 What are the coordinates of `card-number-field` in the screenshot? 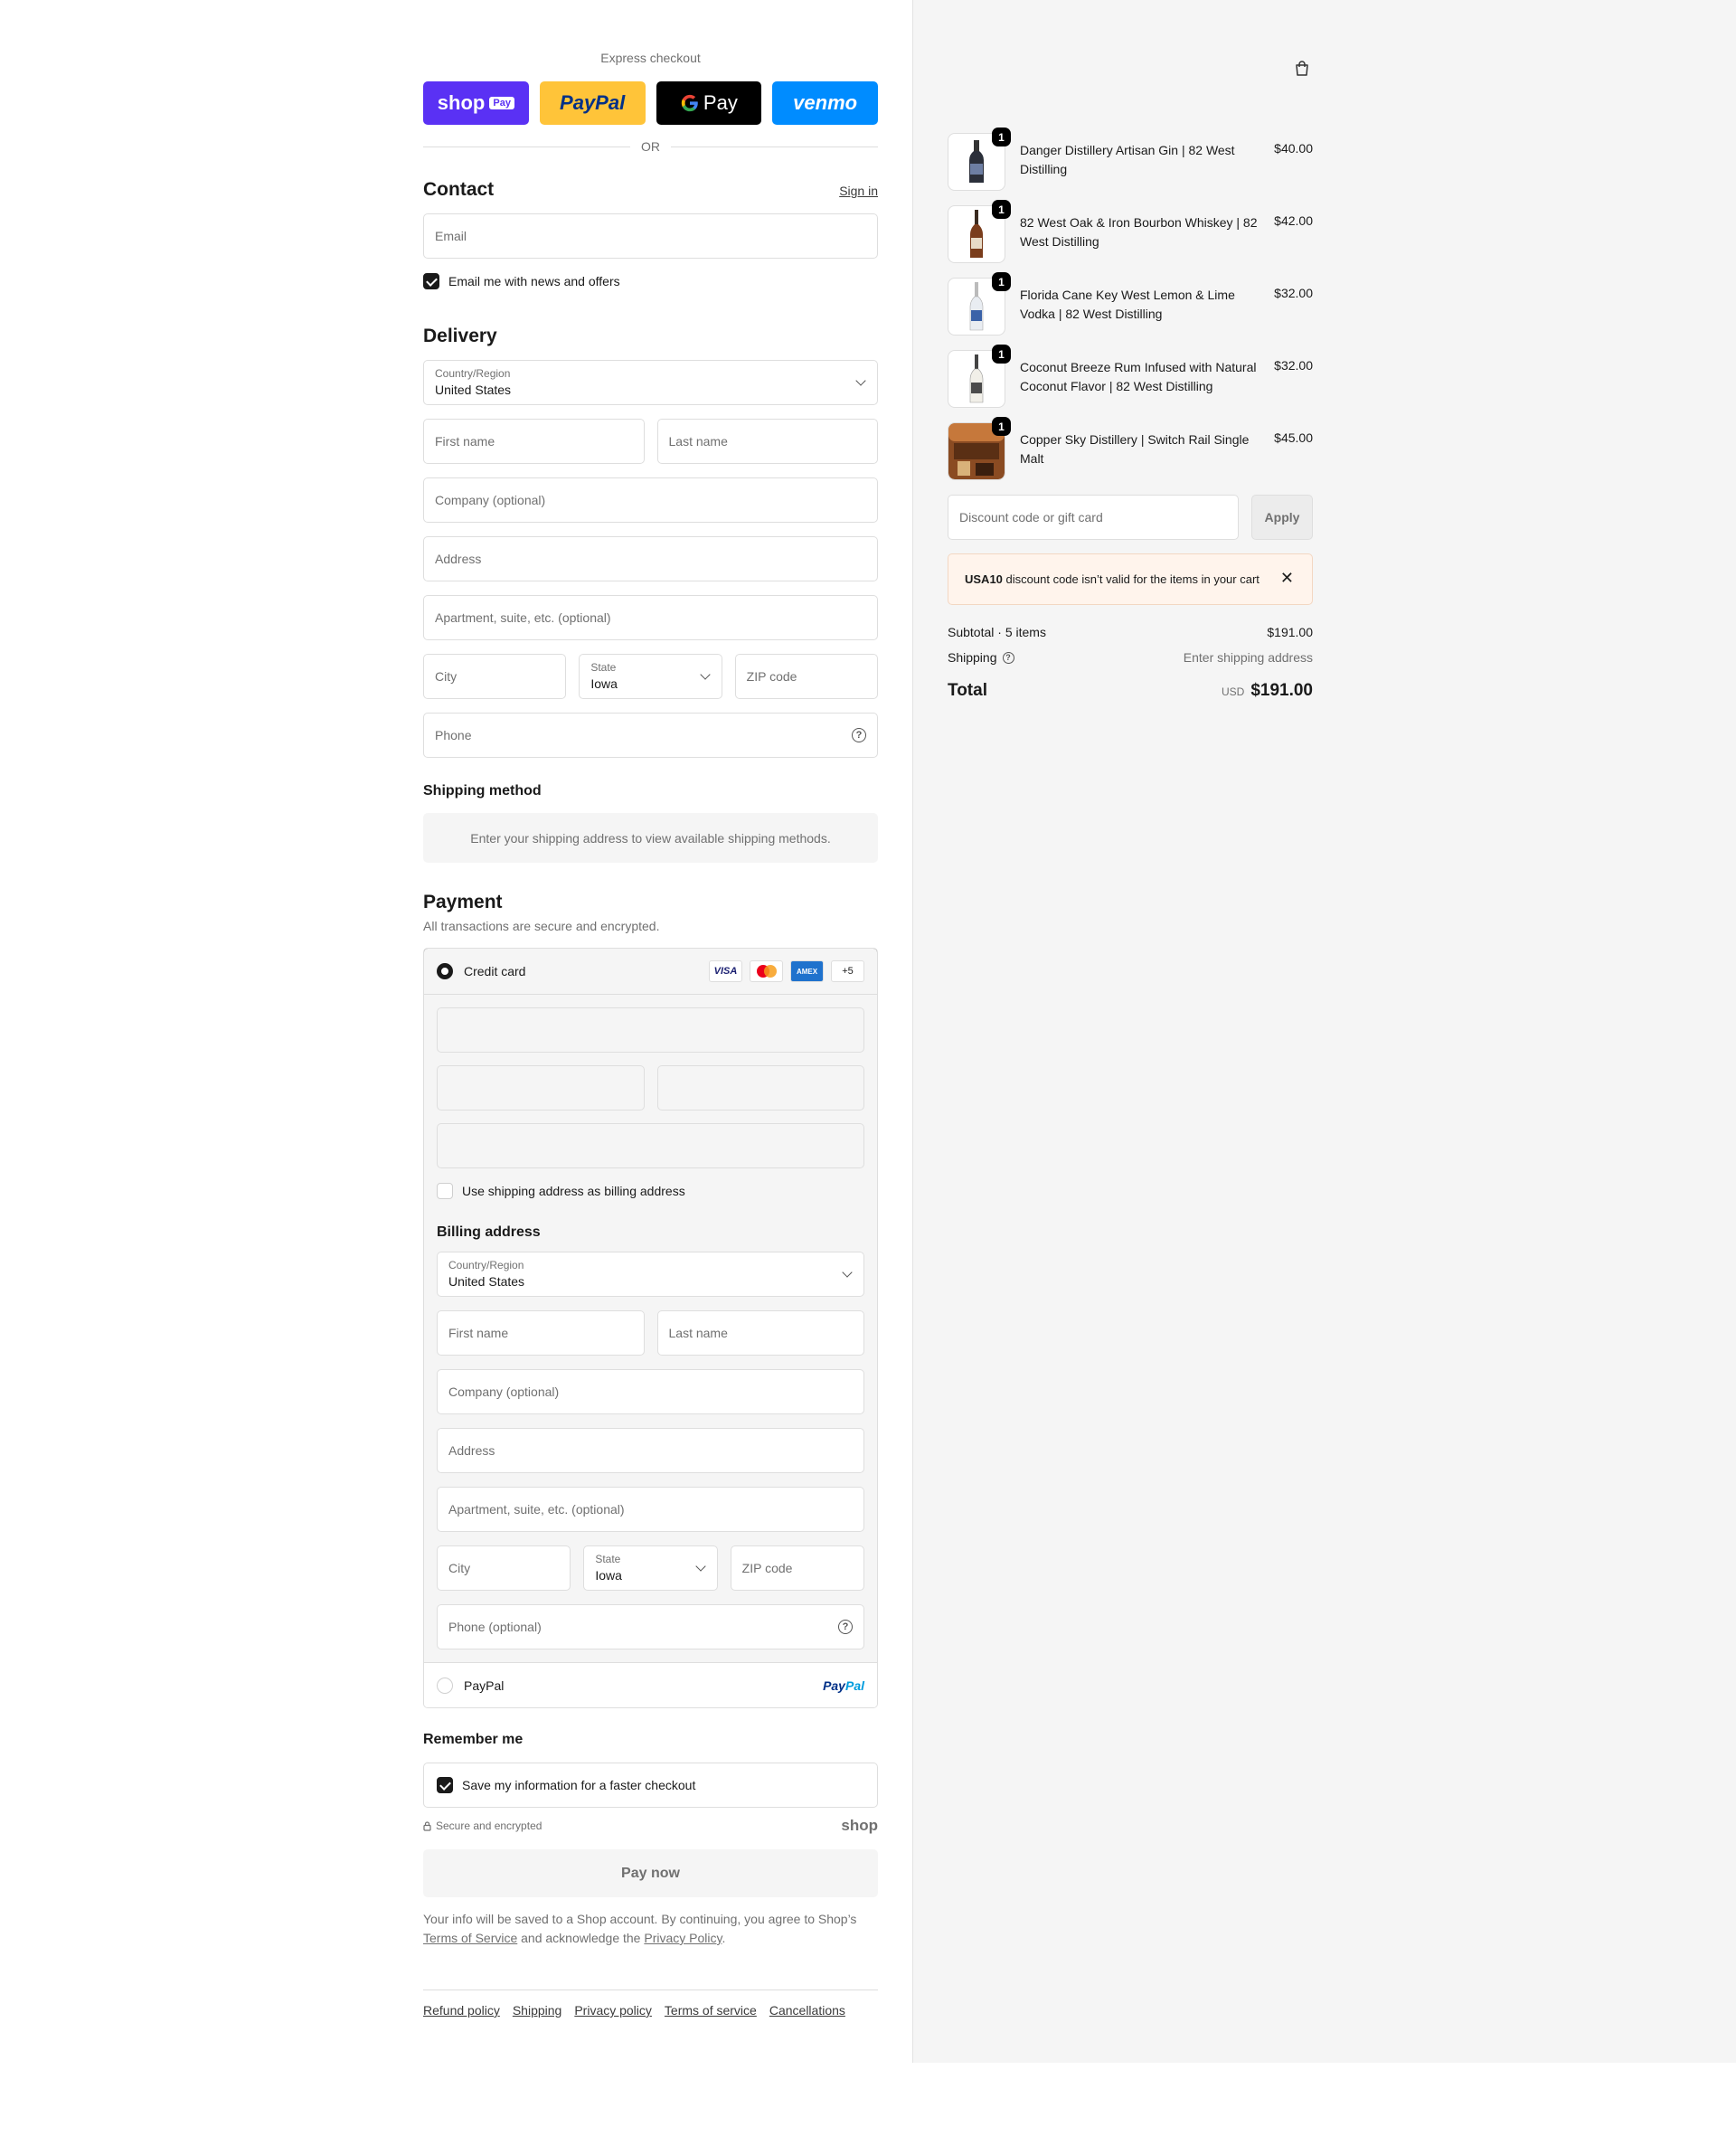 It's located at (650, 1030).